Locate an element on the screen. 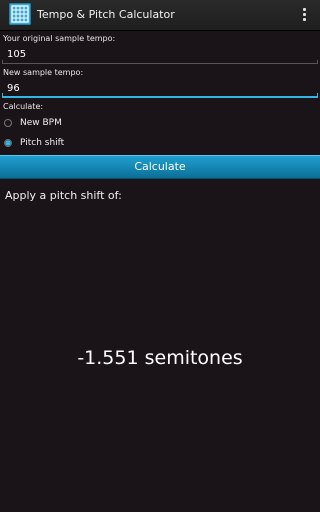  radio-new-bpm-indicator is located at coordinates (8, 123).